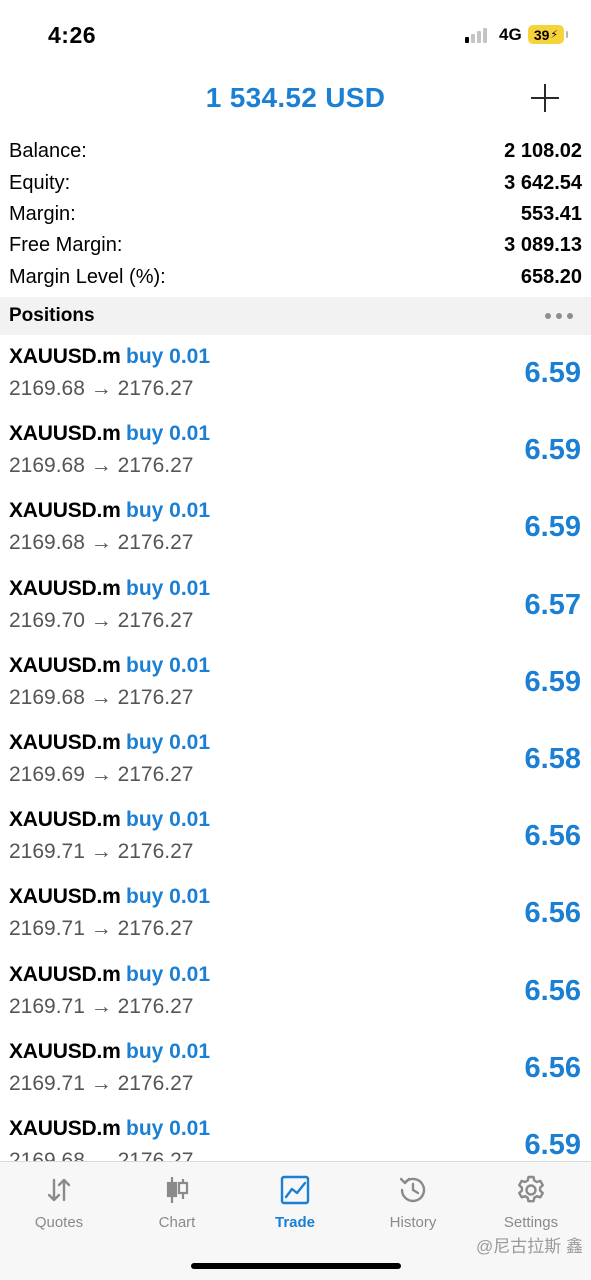 The height and width of the screenshot is (1280, 591). I want to click on summary-value: 3 089.13, so click(543, 245).